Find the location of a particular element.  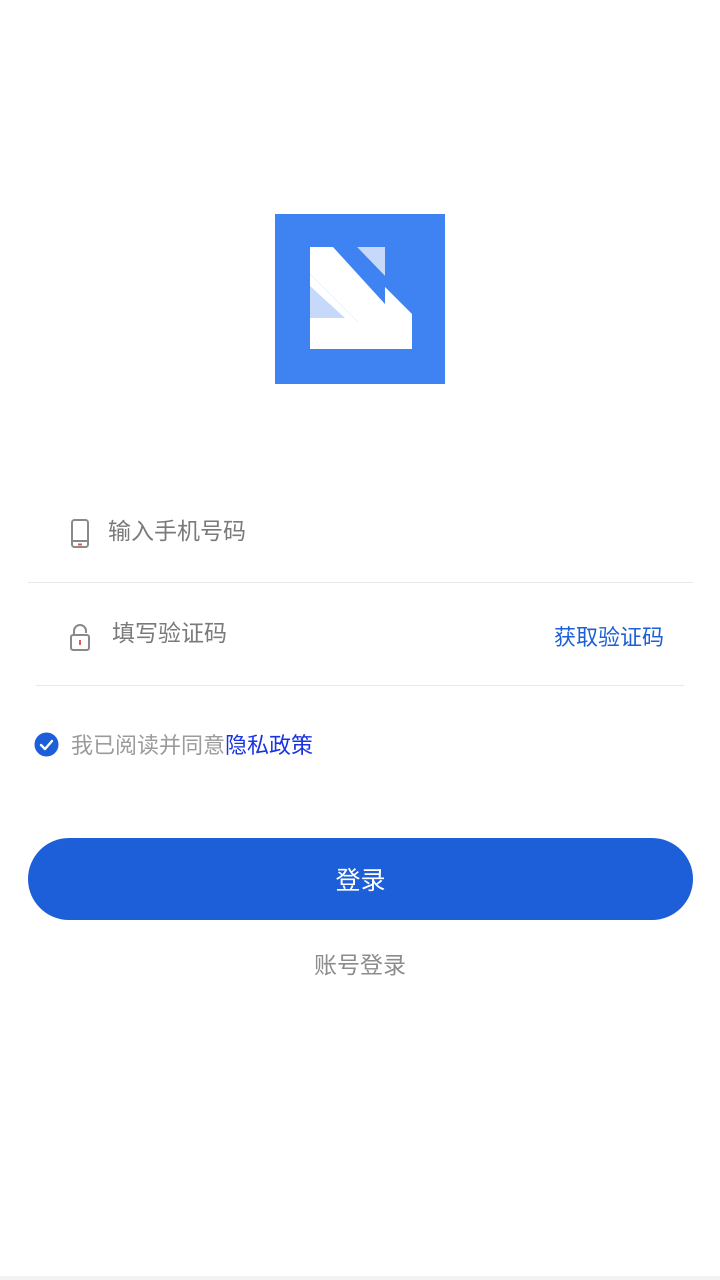

login-button: 登录 is located at coordinates (360, 879).